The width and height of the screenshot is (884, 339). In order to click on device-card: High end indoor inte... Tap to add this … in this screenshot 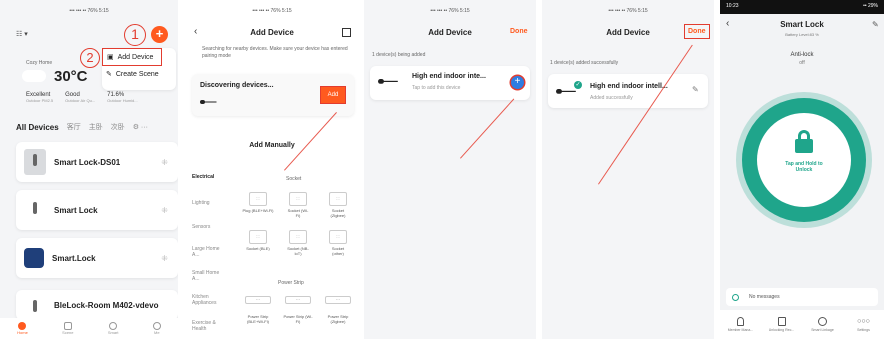, I will do `click(450, 83)`.